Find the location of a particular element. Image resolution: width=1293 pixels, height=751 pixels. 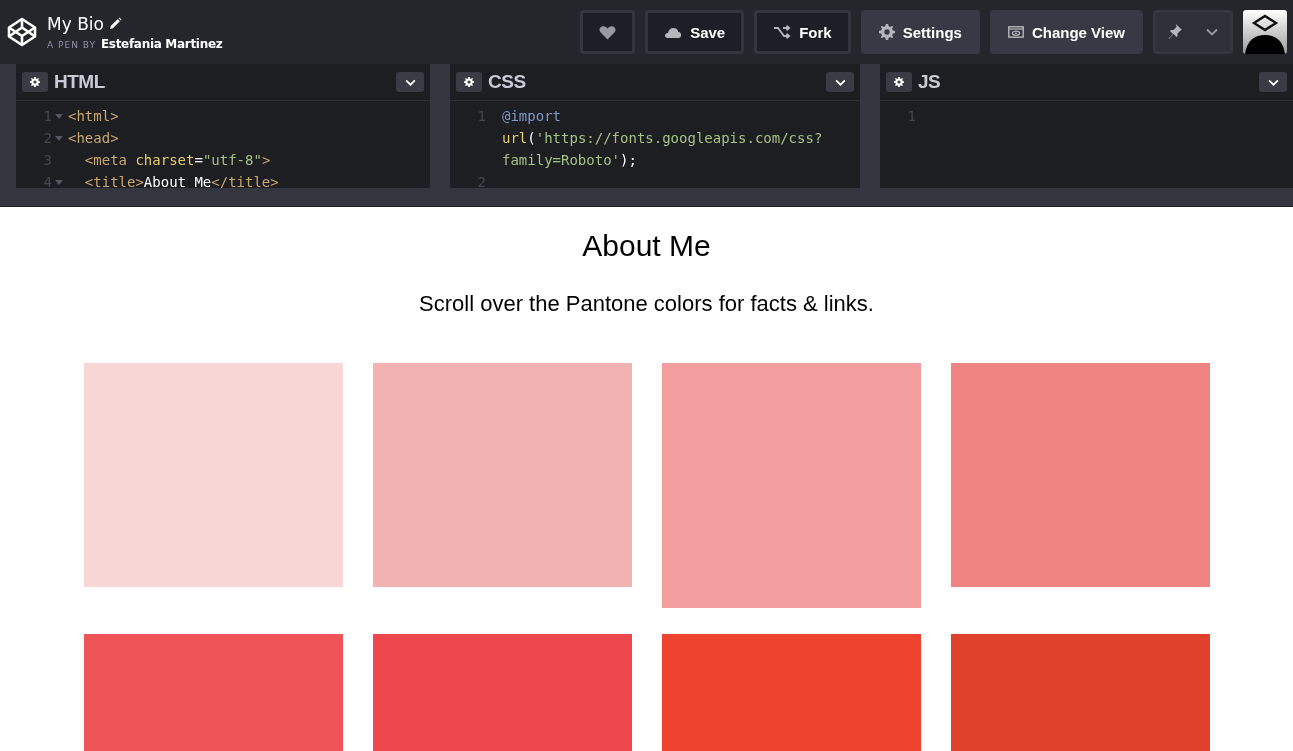

pencil-icon is located at coordinates (115, 23).